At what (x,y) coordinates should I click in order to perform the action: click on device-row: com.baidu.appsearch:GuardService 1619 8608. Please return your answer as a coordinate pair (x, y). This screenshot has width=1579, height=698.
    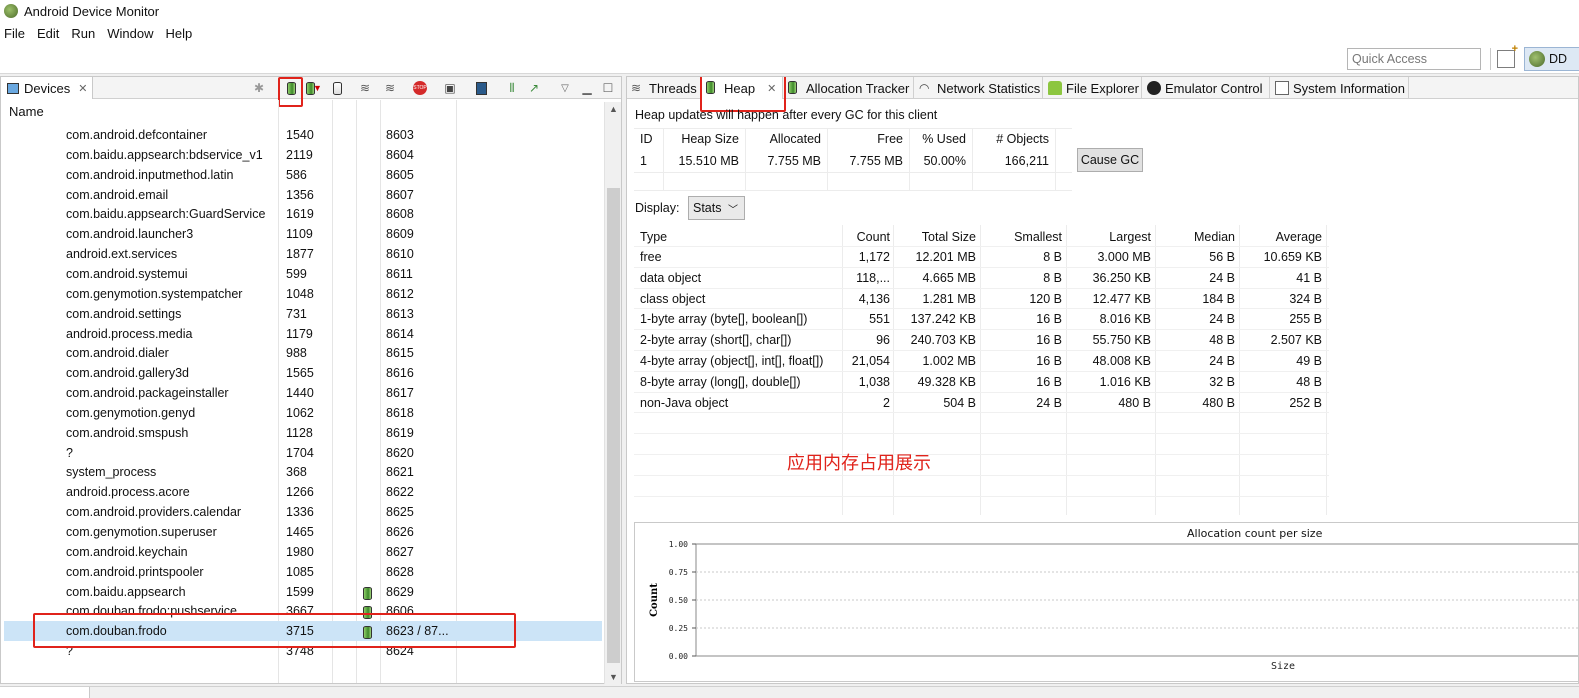
    Looking at the image, I should click on (303, 214).